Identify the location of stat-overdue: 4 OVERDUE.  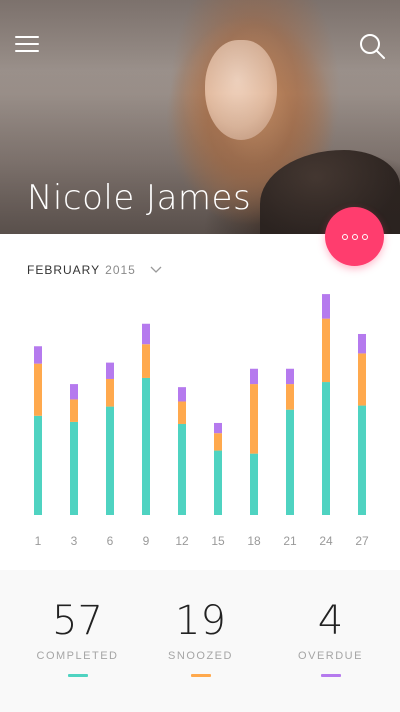
(330, 623).